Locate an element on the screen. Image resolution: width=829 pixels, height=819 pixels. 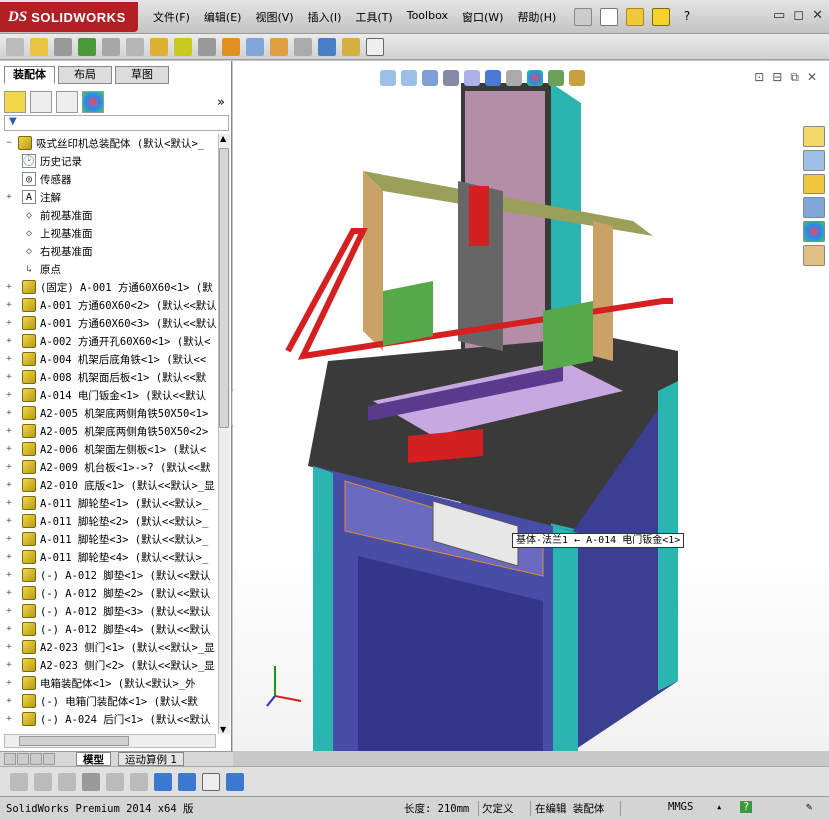
expand-arrows-icon: » is located at coordinates (221, 102).